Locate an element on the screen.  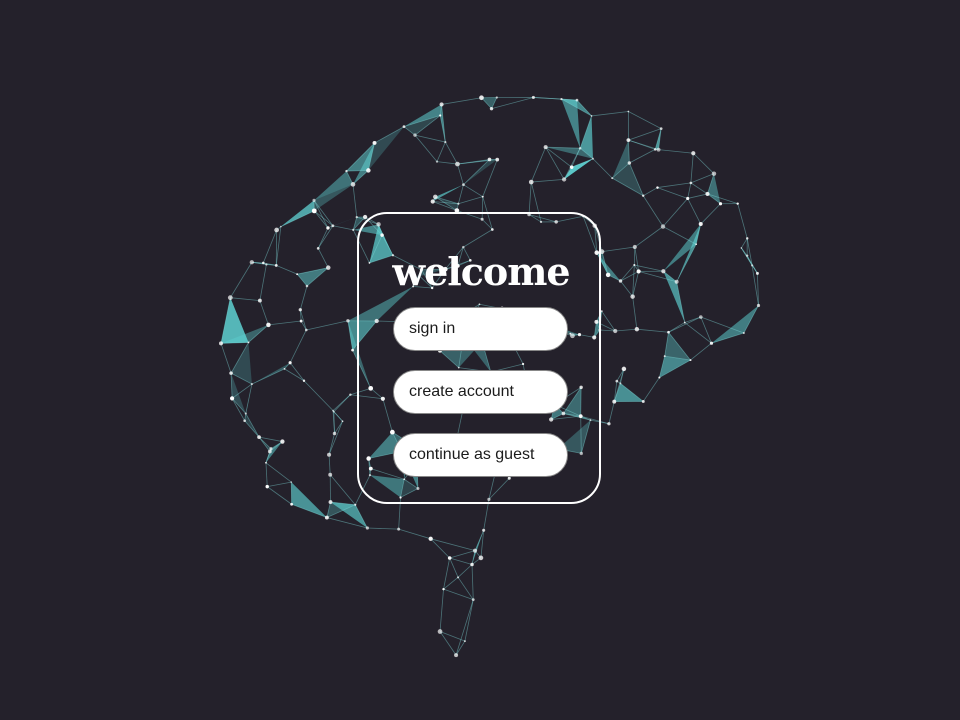
create-account-button: create account is located at coordinates (480, 392).